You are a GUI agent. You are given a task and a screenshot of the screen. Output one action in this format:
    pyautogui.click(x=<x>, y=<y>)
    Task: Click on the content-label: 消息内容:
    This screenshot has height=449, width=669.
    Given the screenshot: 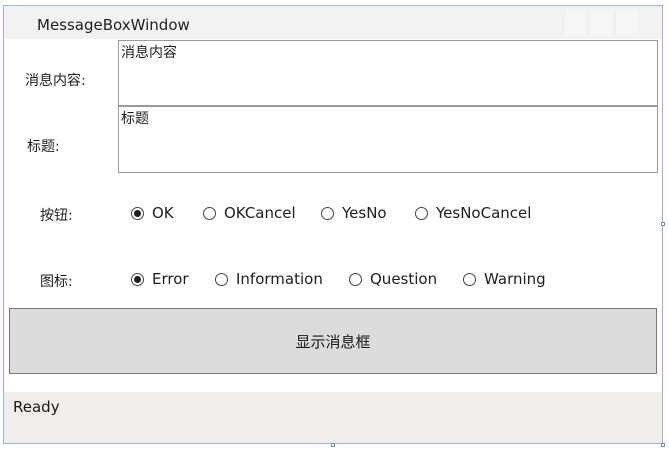 What is the action you would take?
    pyautogui.click(x=55, y=81)
    